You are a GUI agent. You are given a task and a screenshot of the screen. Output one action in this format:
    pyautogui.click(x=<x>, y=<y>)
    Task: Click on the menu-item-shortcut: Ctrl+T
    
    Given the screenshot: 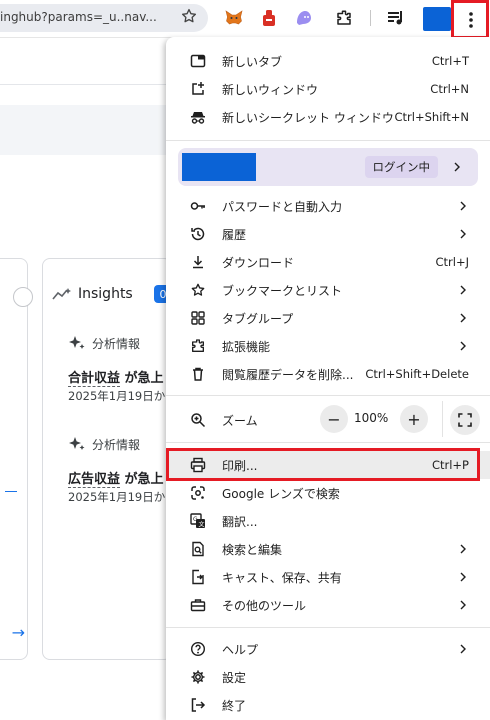 What is the action you would take?
    pyautogui.click(x=450, y=61)
    